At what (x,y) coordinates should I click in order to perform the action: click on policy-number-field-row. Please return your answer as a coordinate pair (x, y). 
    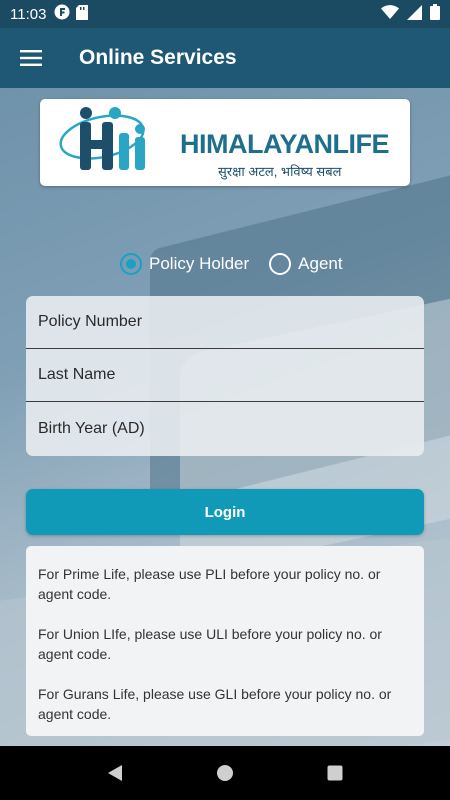
    Looking at the image, I should click on (225, 322).